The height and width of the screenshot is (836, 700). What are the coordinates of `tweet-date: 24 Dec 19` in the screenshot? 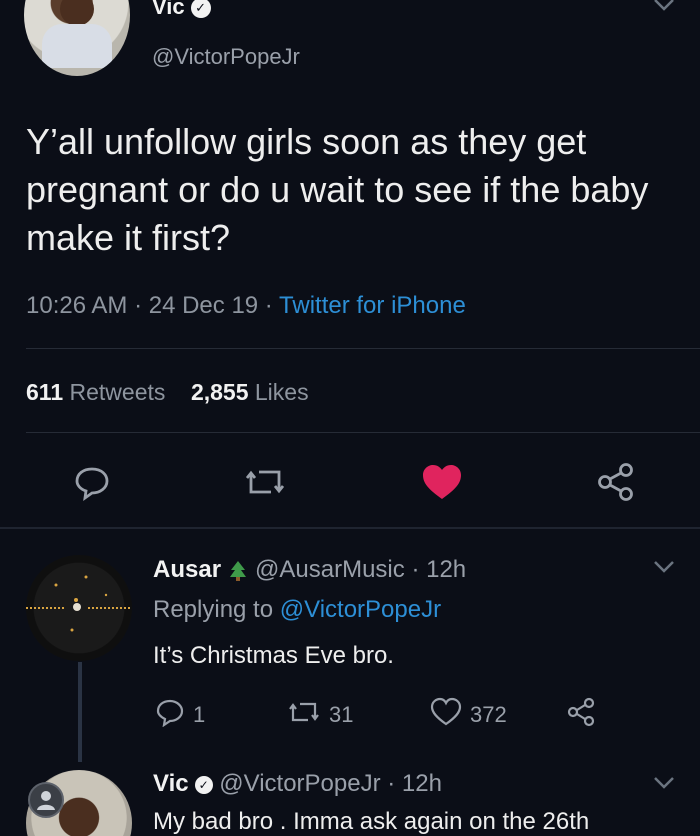 It's located at (203, 305).